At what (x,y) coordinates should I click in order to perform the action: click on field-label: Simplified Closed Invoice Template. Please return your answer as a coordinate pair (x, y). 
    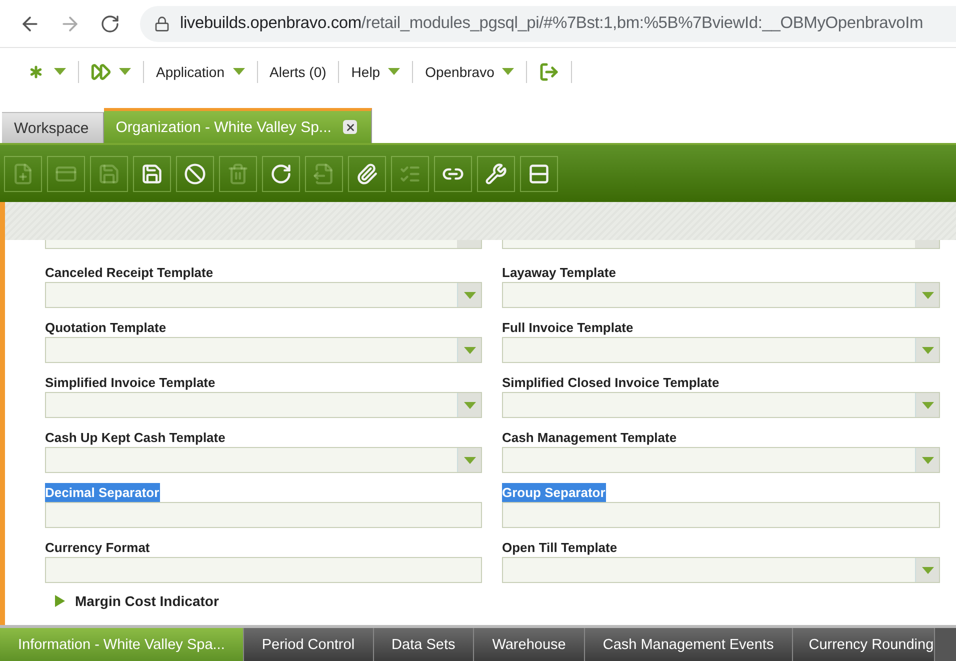
    Looking at the image, I should click on (611, 383).